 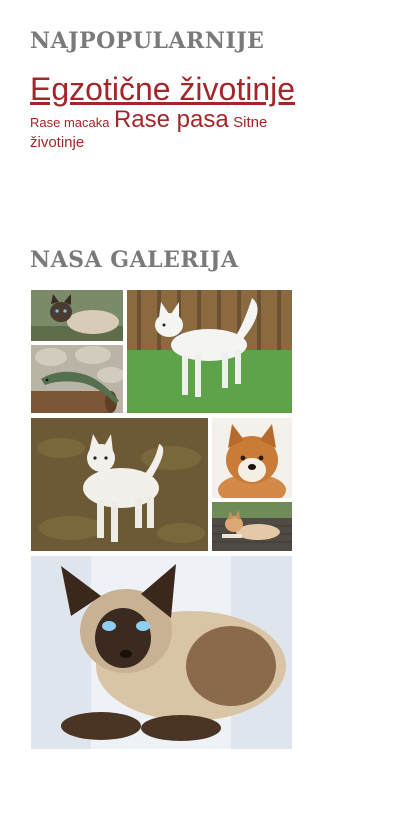 I want to click on lizard-image, so click(x=77, y=379).